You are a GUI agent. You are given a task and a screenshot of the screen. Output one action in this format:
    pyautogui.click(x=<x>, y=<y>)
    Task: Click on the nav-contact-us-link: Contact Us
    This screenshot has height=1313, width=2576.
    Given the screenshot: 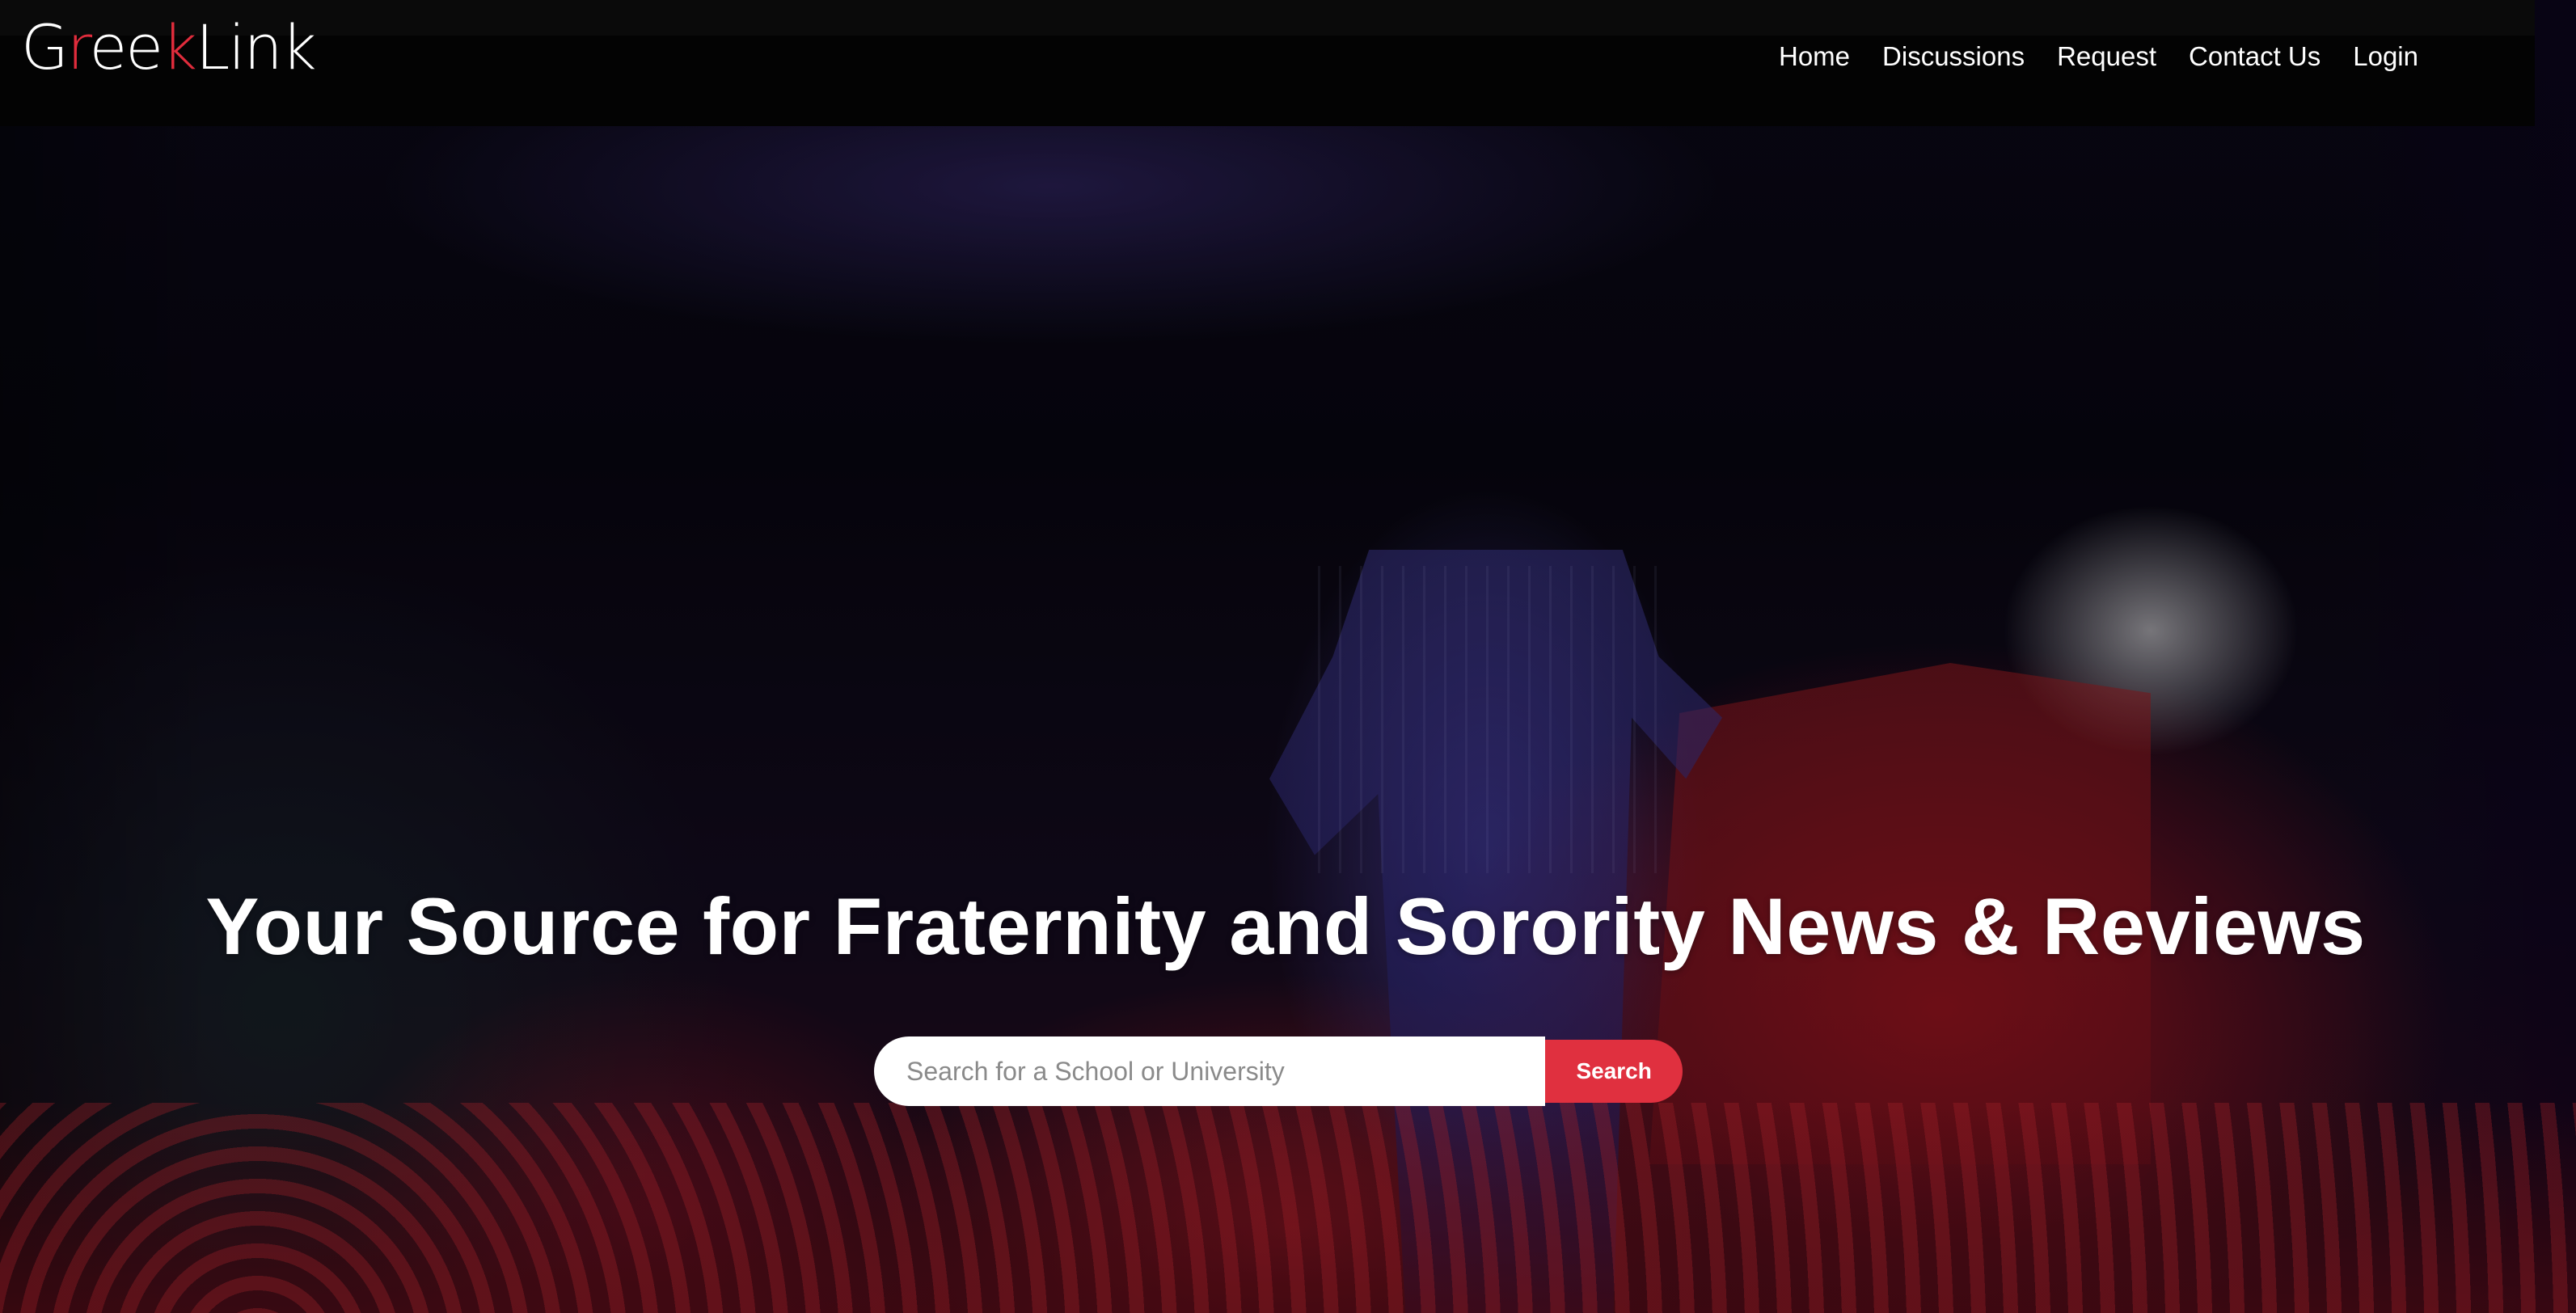 What is the action you would take?
    pyautogui.click(x=2255, y=56)
    